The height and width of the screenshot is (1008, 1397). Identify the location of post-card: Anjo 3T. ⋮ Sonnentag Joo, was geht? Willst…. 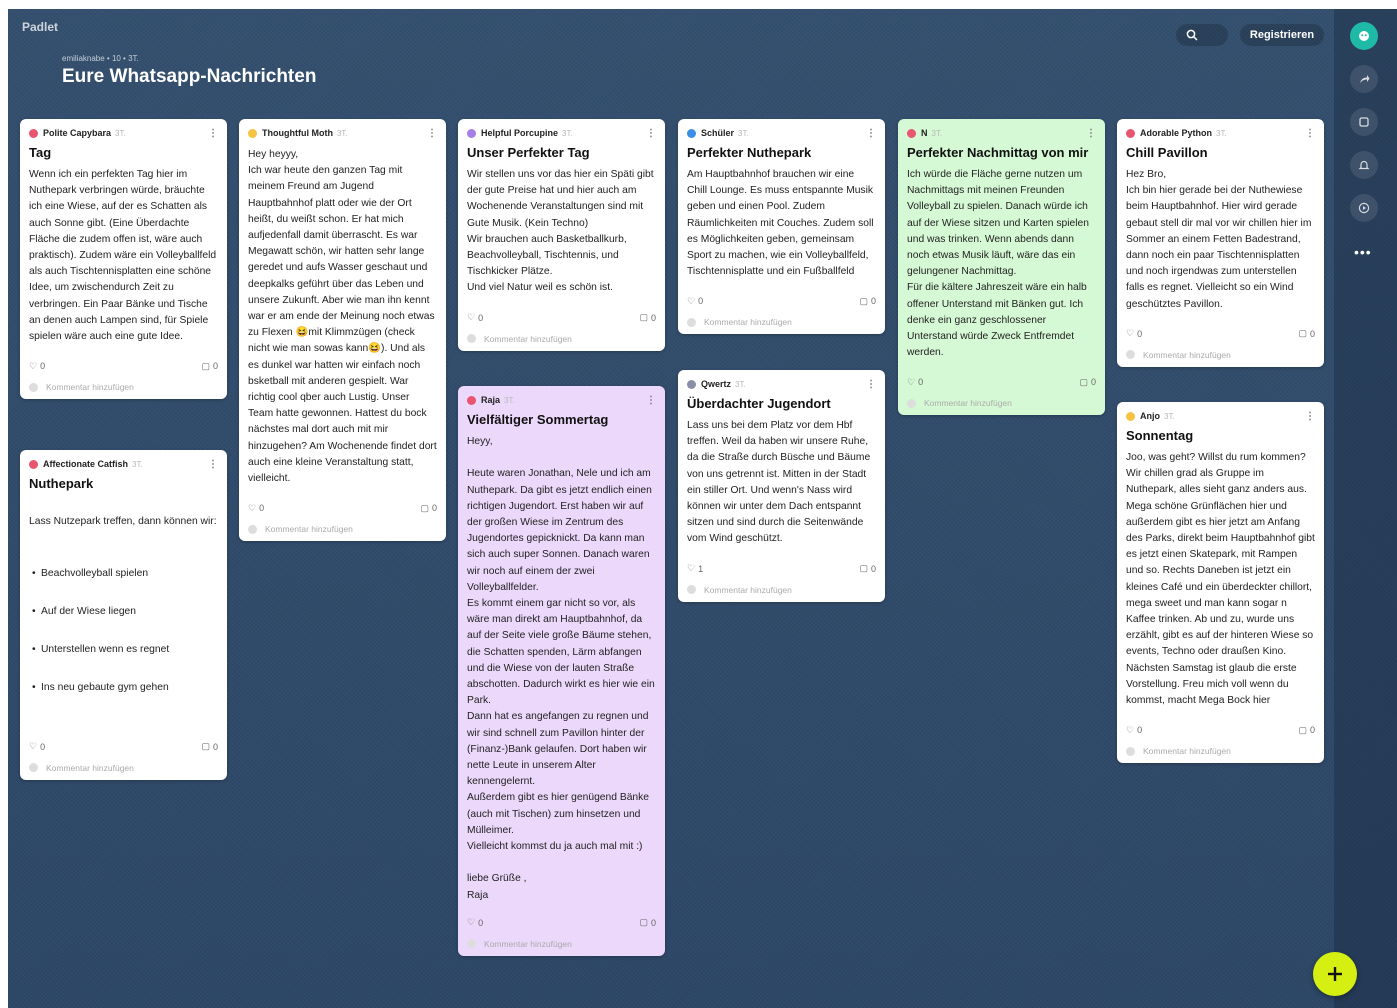
(1220, 583).